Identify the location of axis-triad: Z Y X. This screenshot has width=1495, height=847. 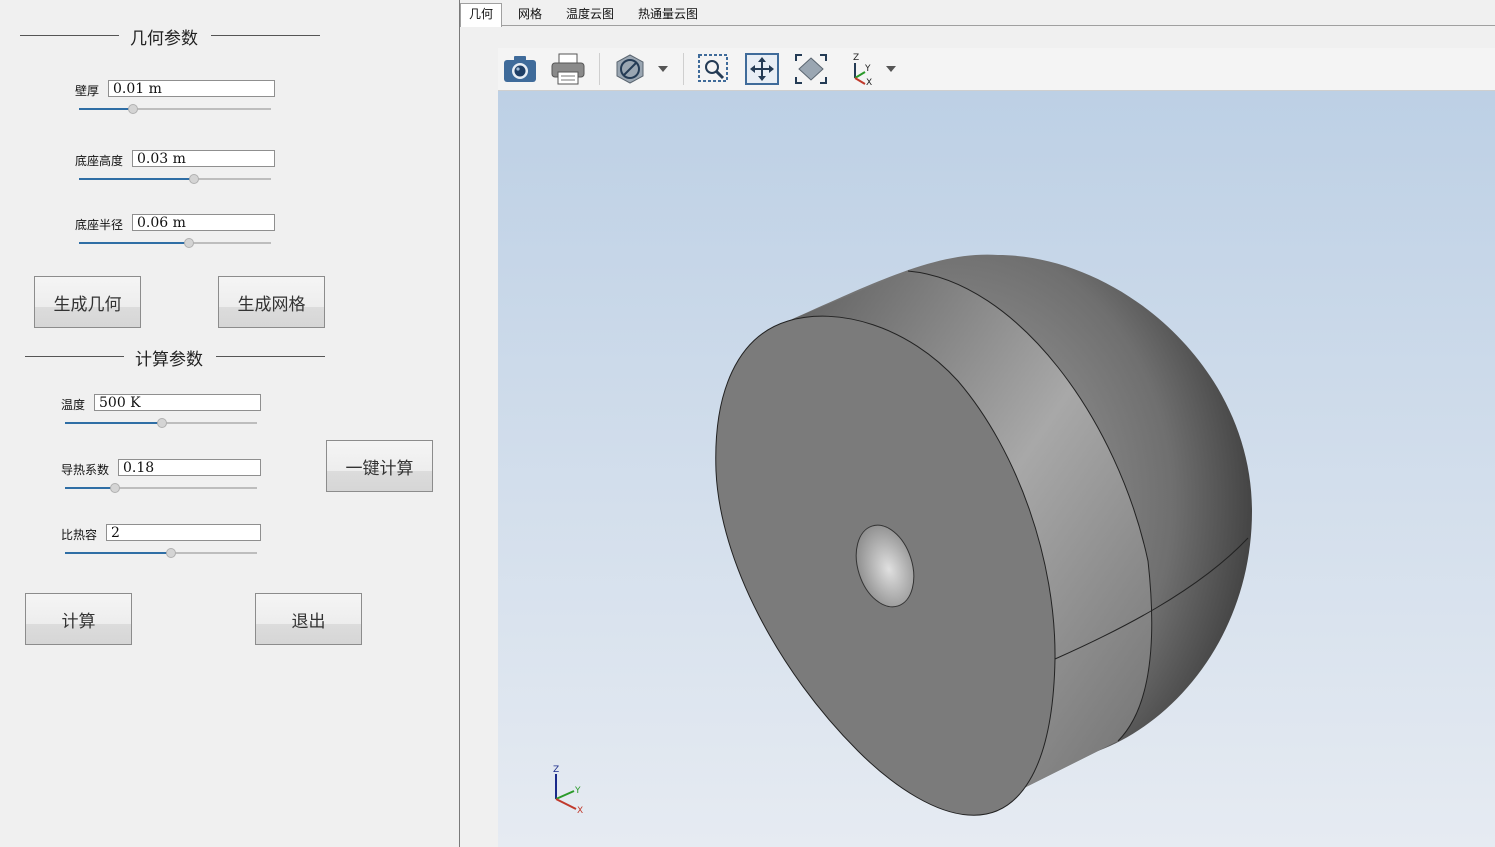
(568, 790).